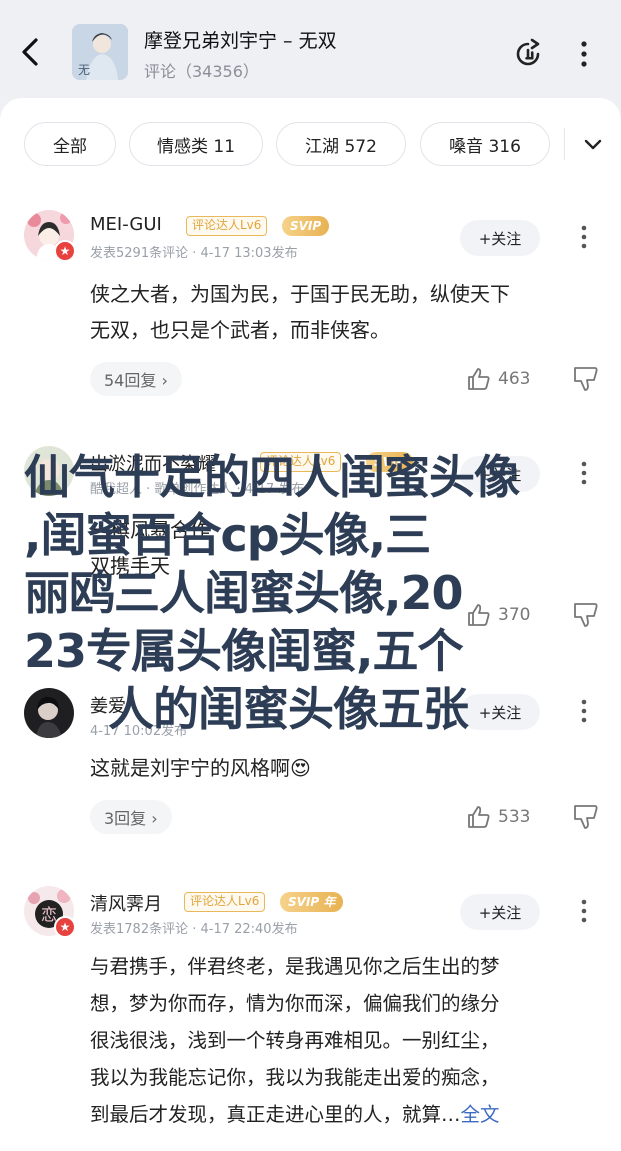 The height and width of the screenshot is (1151, 621). I want to click on comment-meta: 发表1782条评论 · 4-17 22:40发布, so click(194, 929).